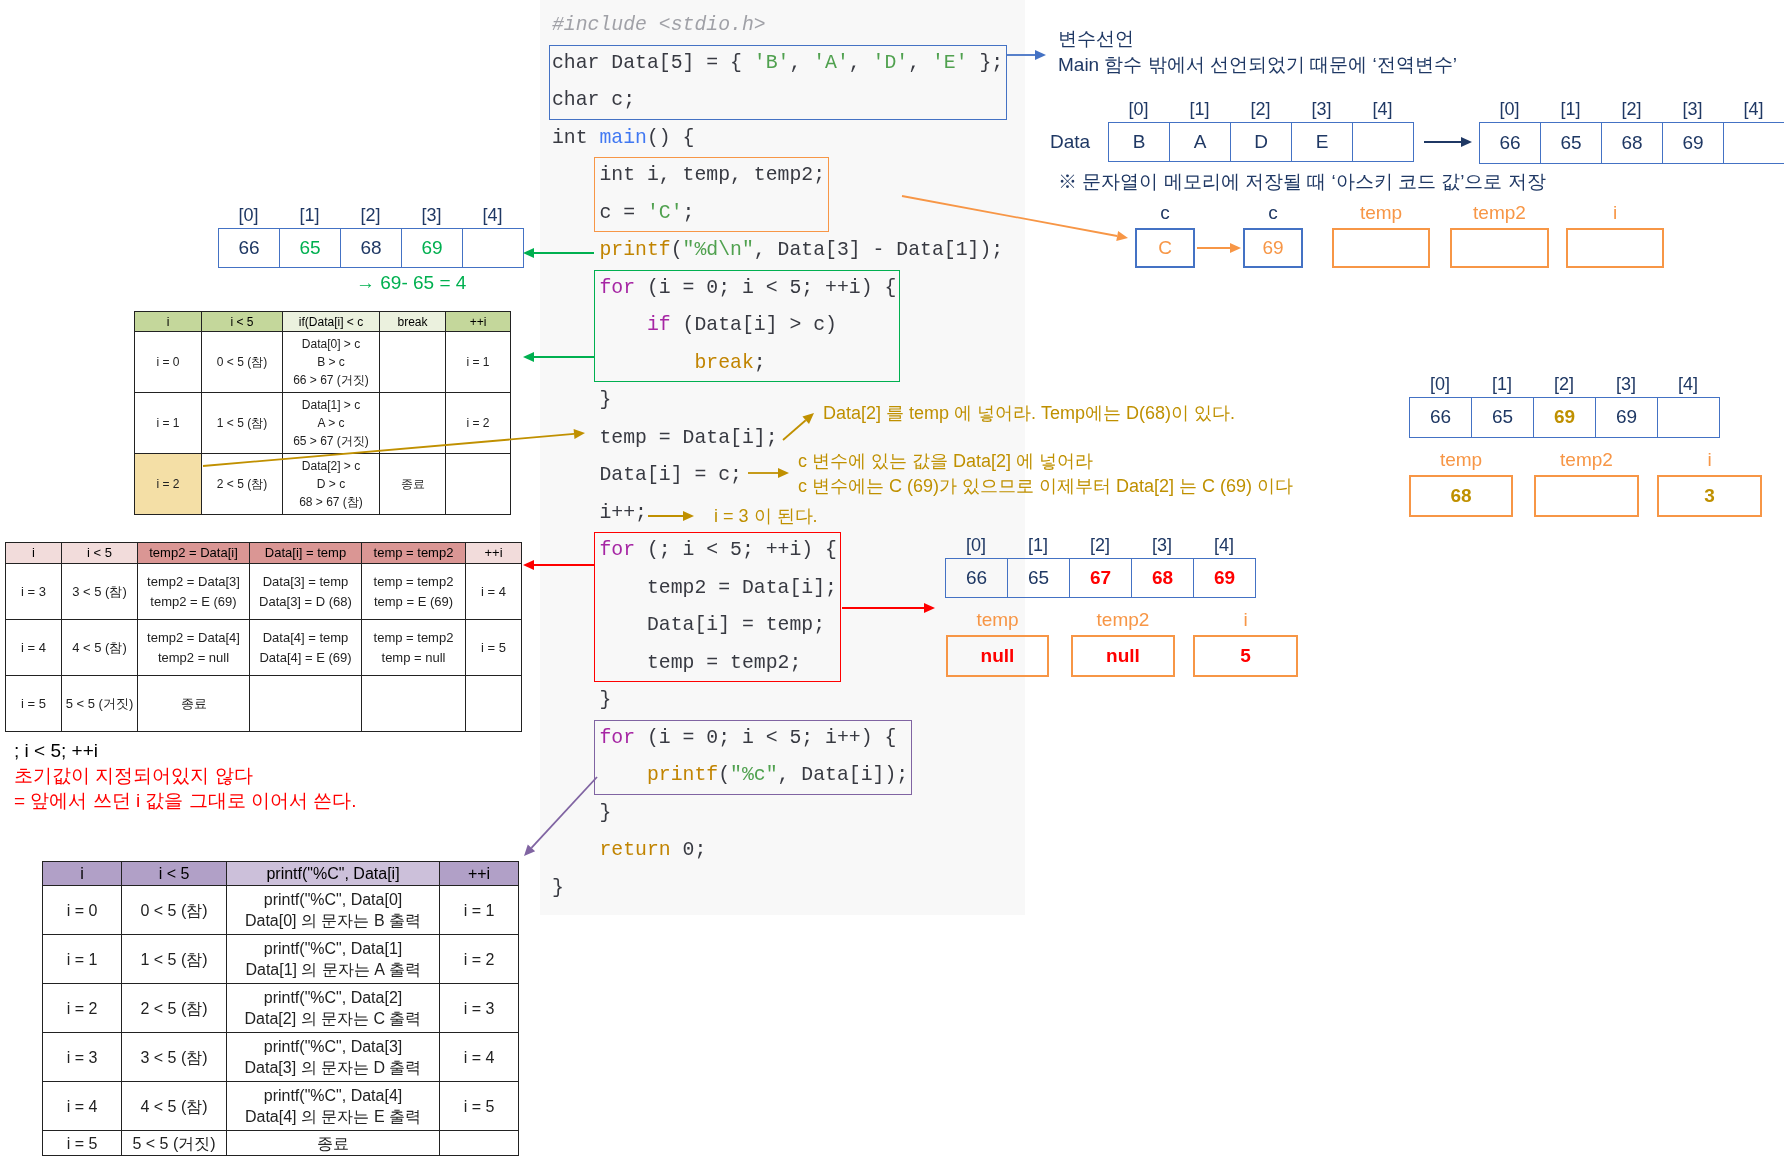 The image size is (1784, 1157). What do you see at coordinates (305, 591) in the screenshot?
I see `table-cell: Data[3] = temp Data[3] = D (68)` at bounding box center [305, 591].